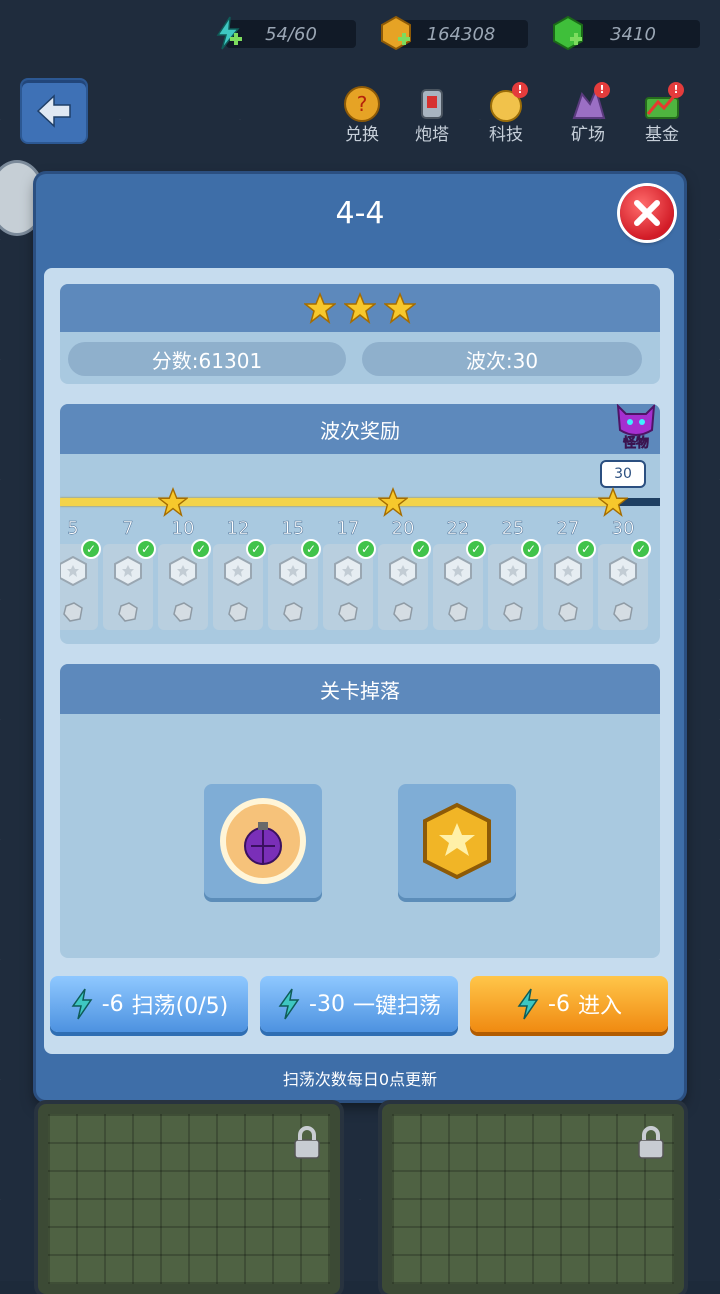  I want to click on enter-label: 进入, so click(599, 1006).